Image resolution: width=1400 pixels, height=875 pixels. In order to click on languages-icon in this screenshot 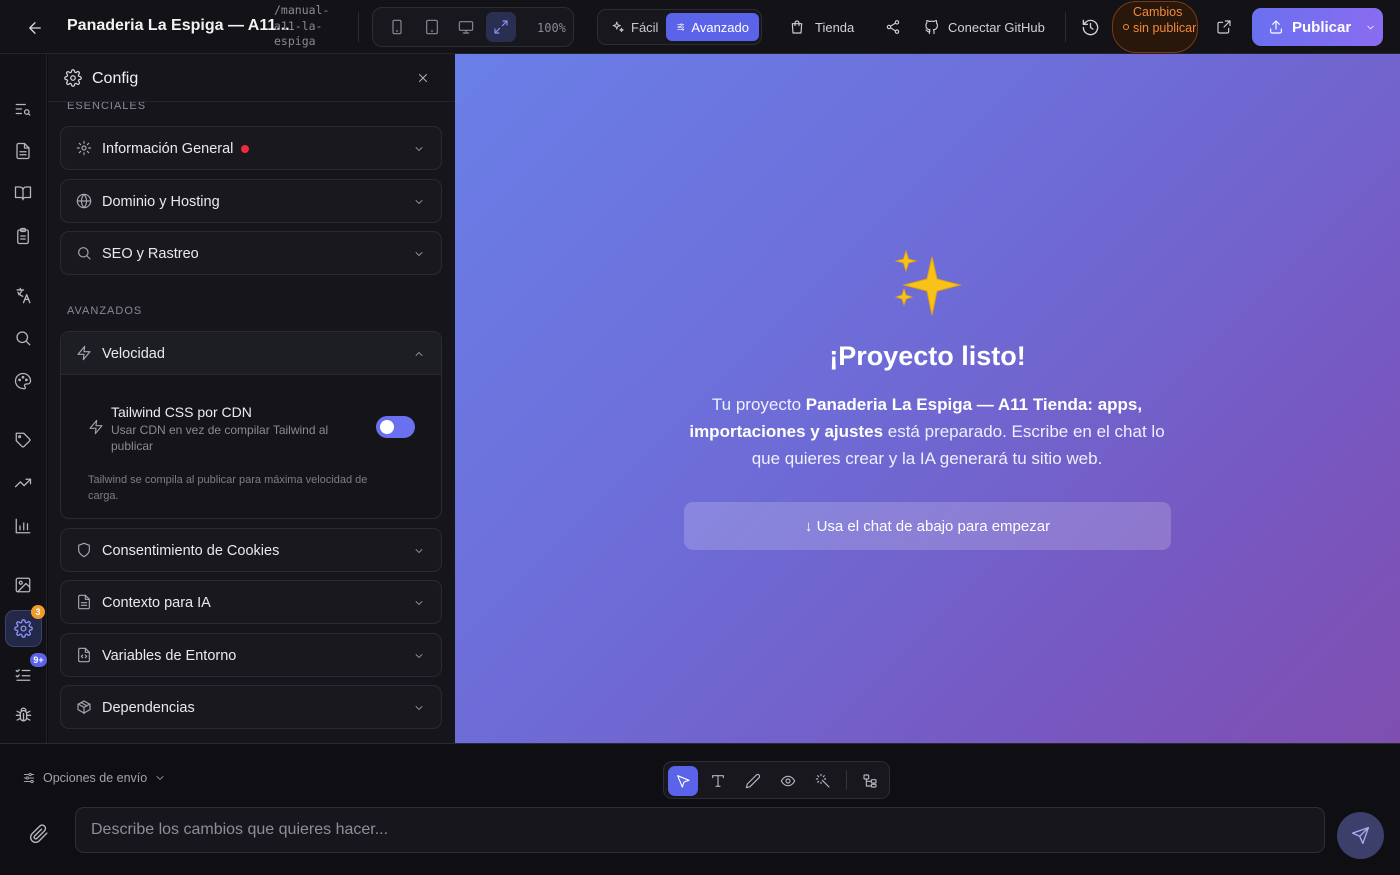, I will do `click(23, 295)`.